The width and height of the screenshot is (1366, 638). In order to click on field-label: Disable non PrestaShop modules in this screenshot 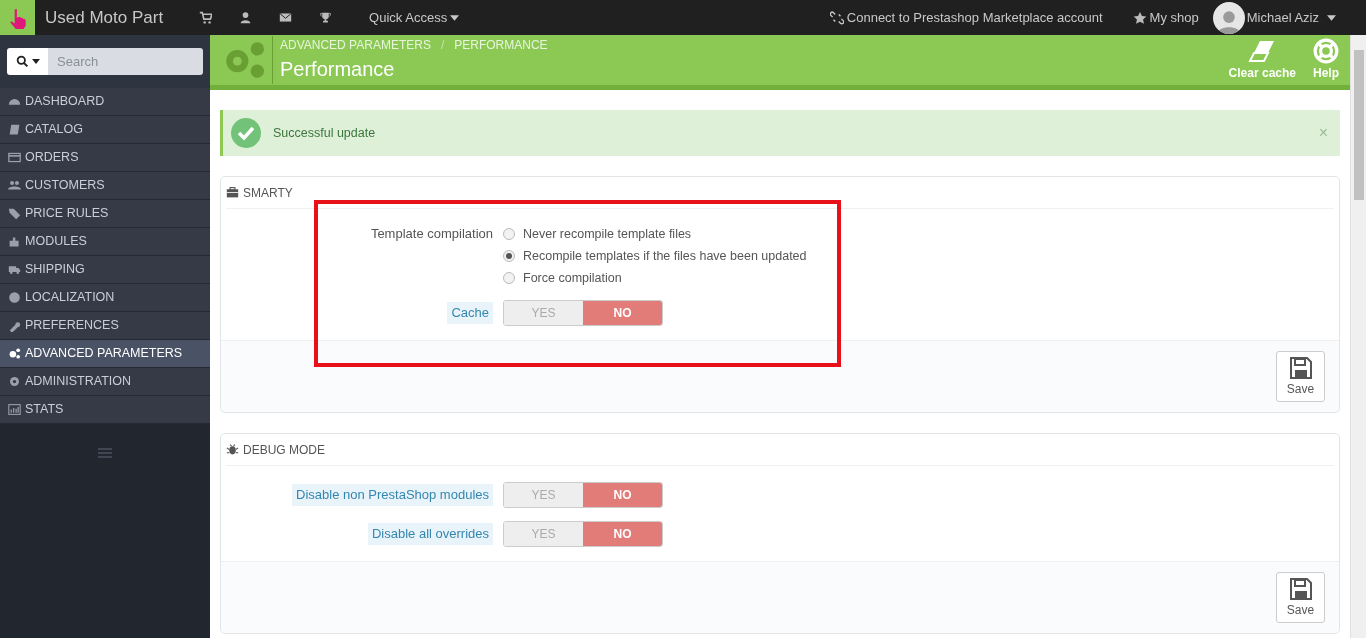, I will do `click(392, 495)`.